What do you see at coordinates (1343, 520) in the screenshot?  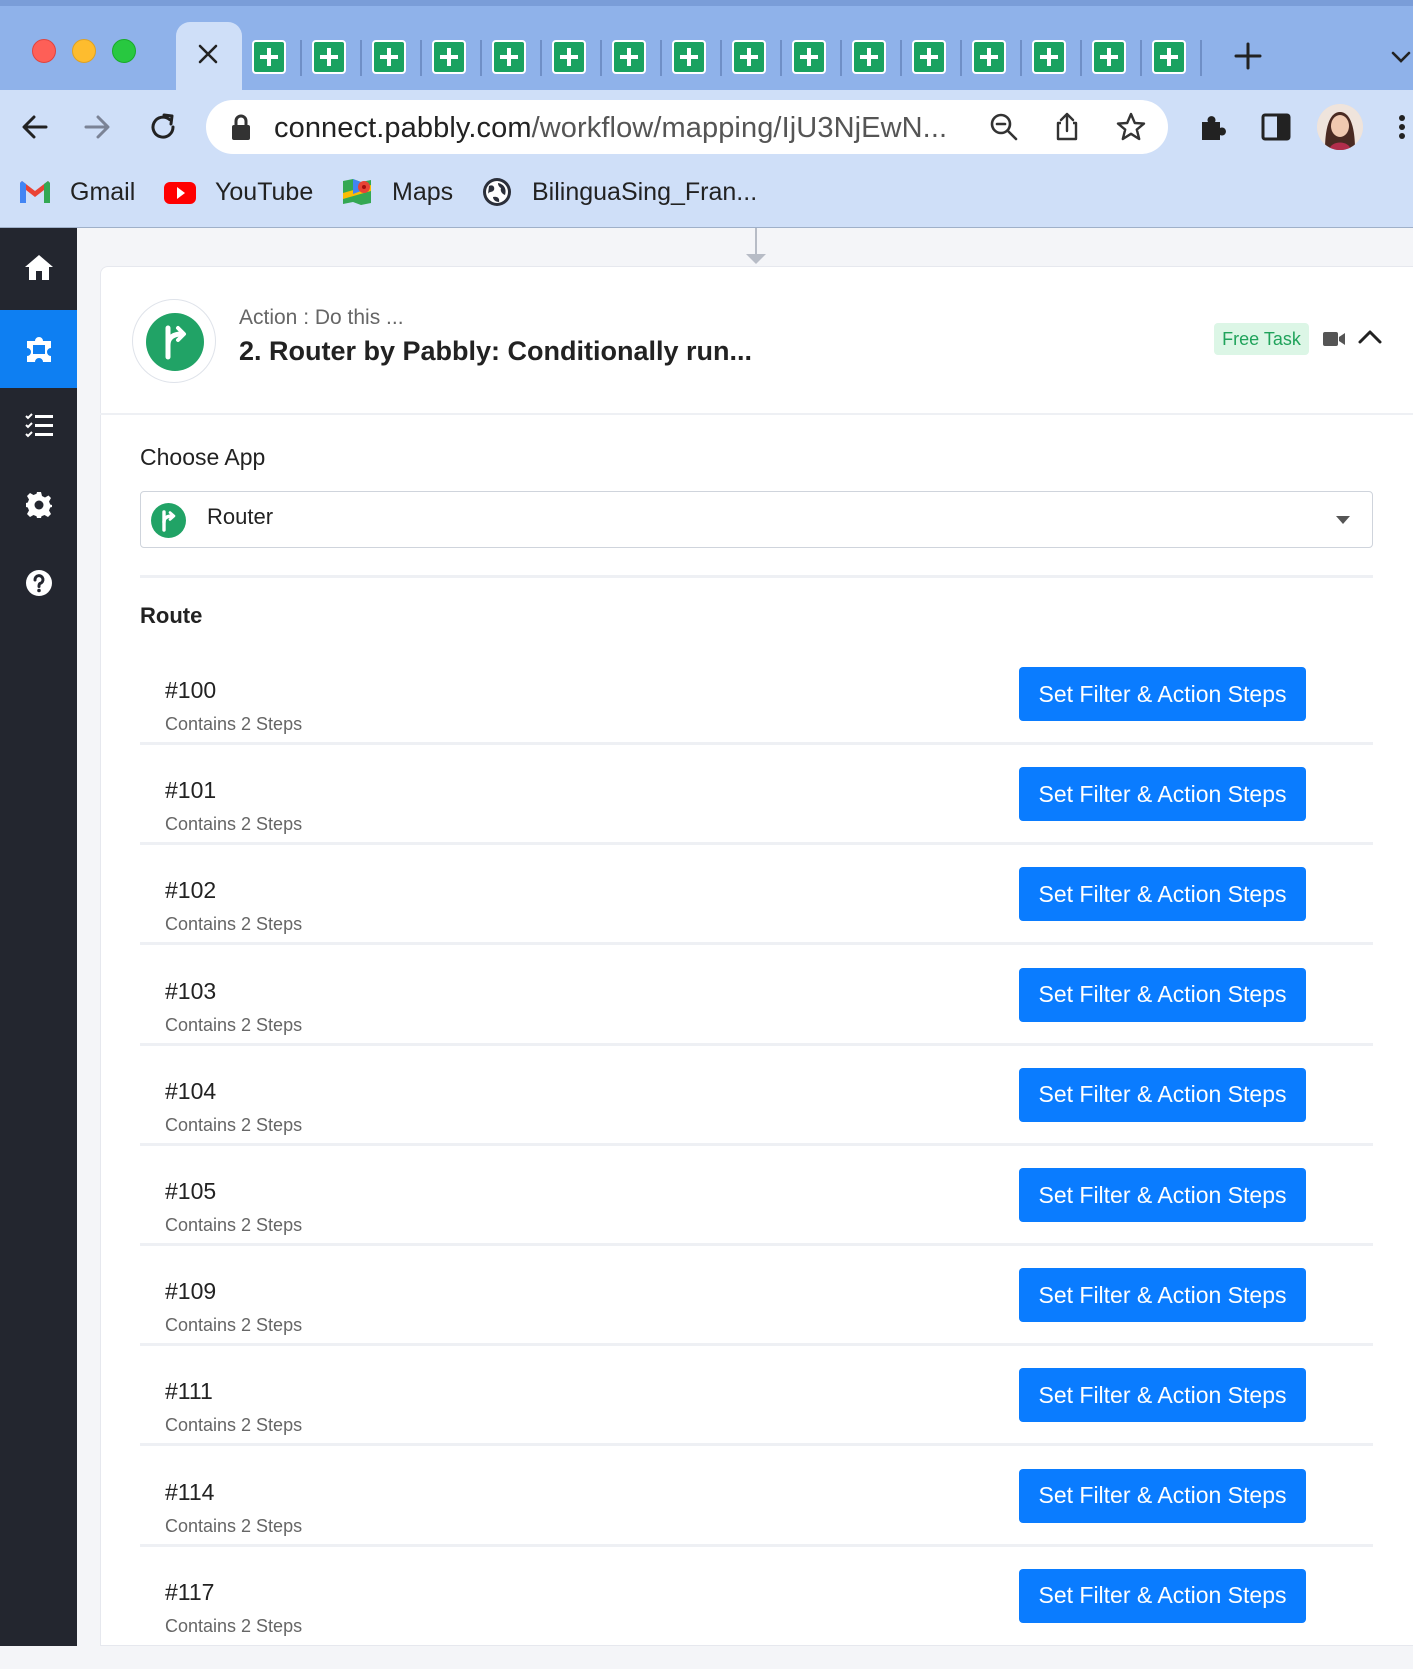 I see `dropdown-caret-icon` at bounding box center [1343, 520].